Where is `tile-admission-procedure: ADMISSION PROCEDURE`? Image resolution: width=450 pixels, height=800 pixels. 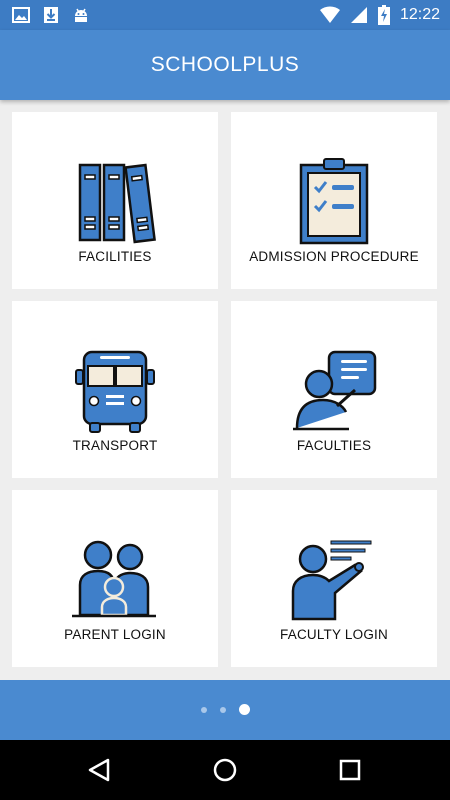 tile-admission-procedure: ADMISSION PROCEDURE is located at coordinates (334, 200).